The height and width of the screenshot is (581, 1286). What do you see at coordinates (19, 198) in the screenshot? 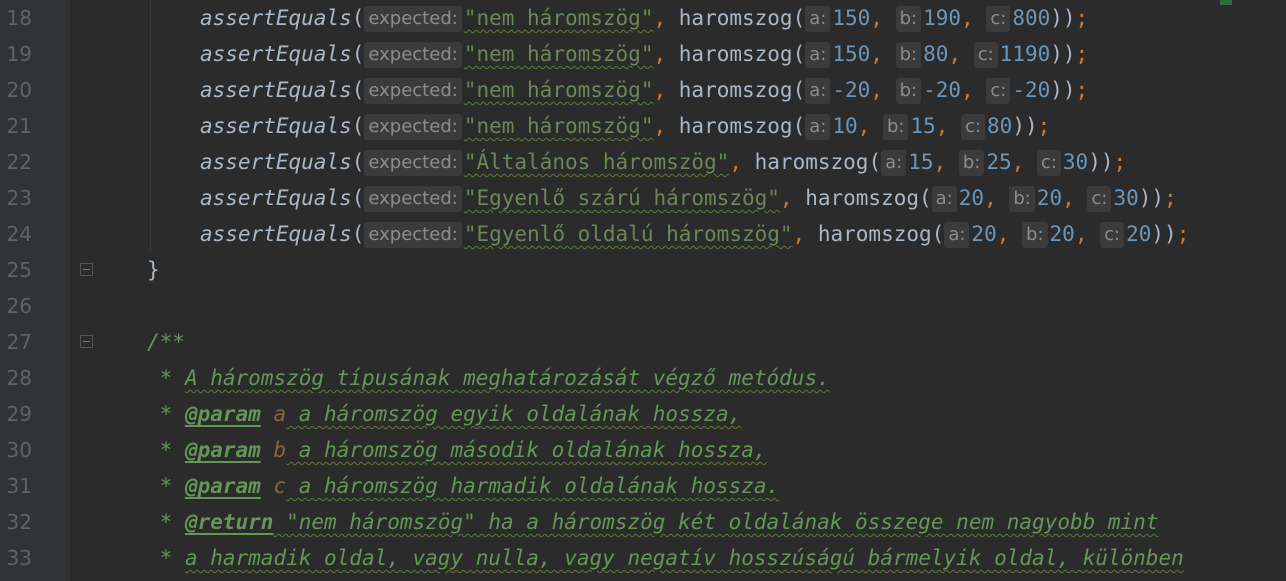
I see `line-number: 23` at bounding box center [19, 198].